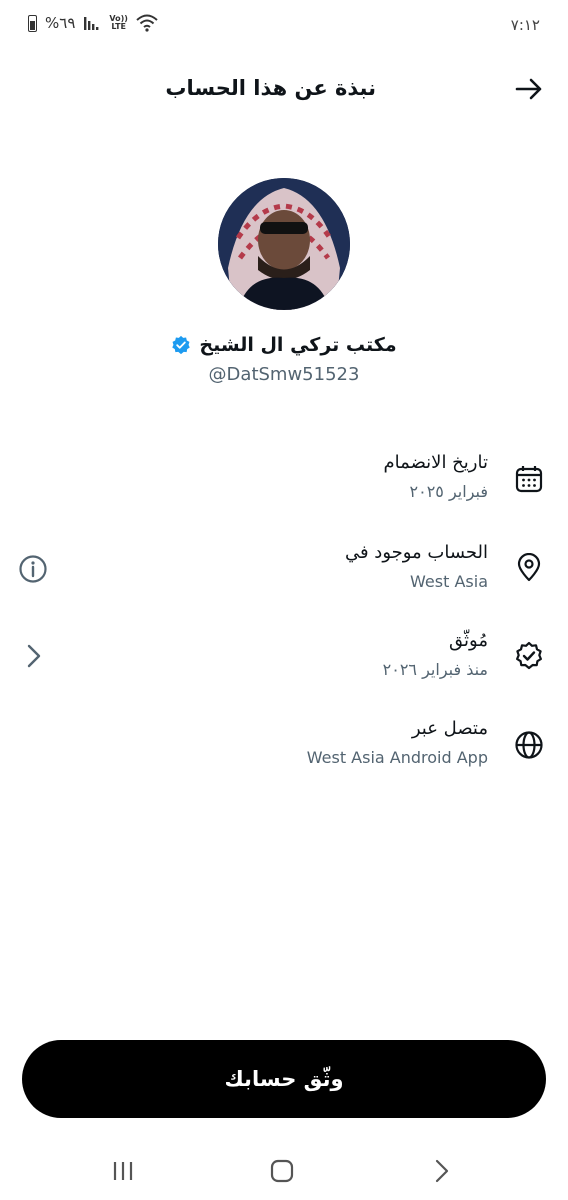 Image resolution: width=568 pixels, height=1200 pixels. I want to click on avatar, so click(284, 244).